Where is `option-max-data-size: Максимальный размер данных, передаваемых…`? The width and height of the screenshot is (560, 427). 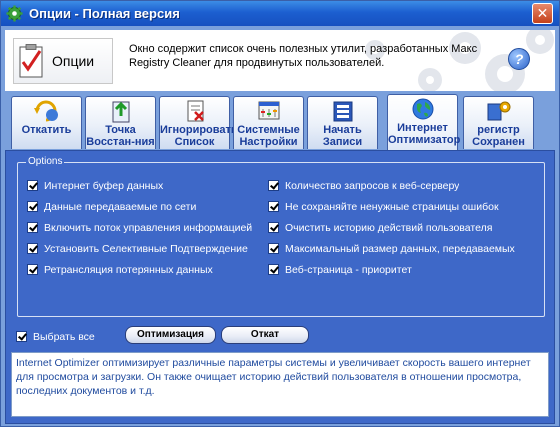 option-max-data-size: Максимальный размер данных, передаваемых… is located at coordinates (391, 249).